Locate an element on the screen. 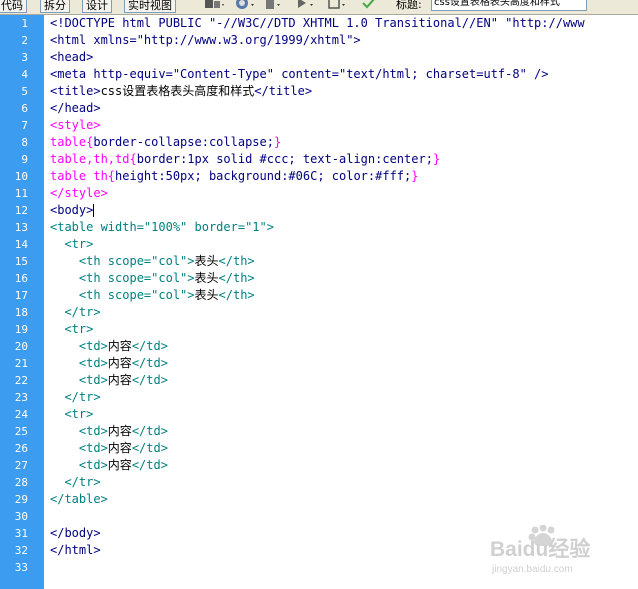  code-line: 28 </tr> is located at coordinates (319, 482).